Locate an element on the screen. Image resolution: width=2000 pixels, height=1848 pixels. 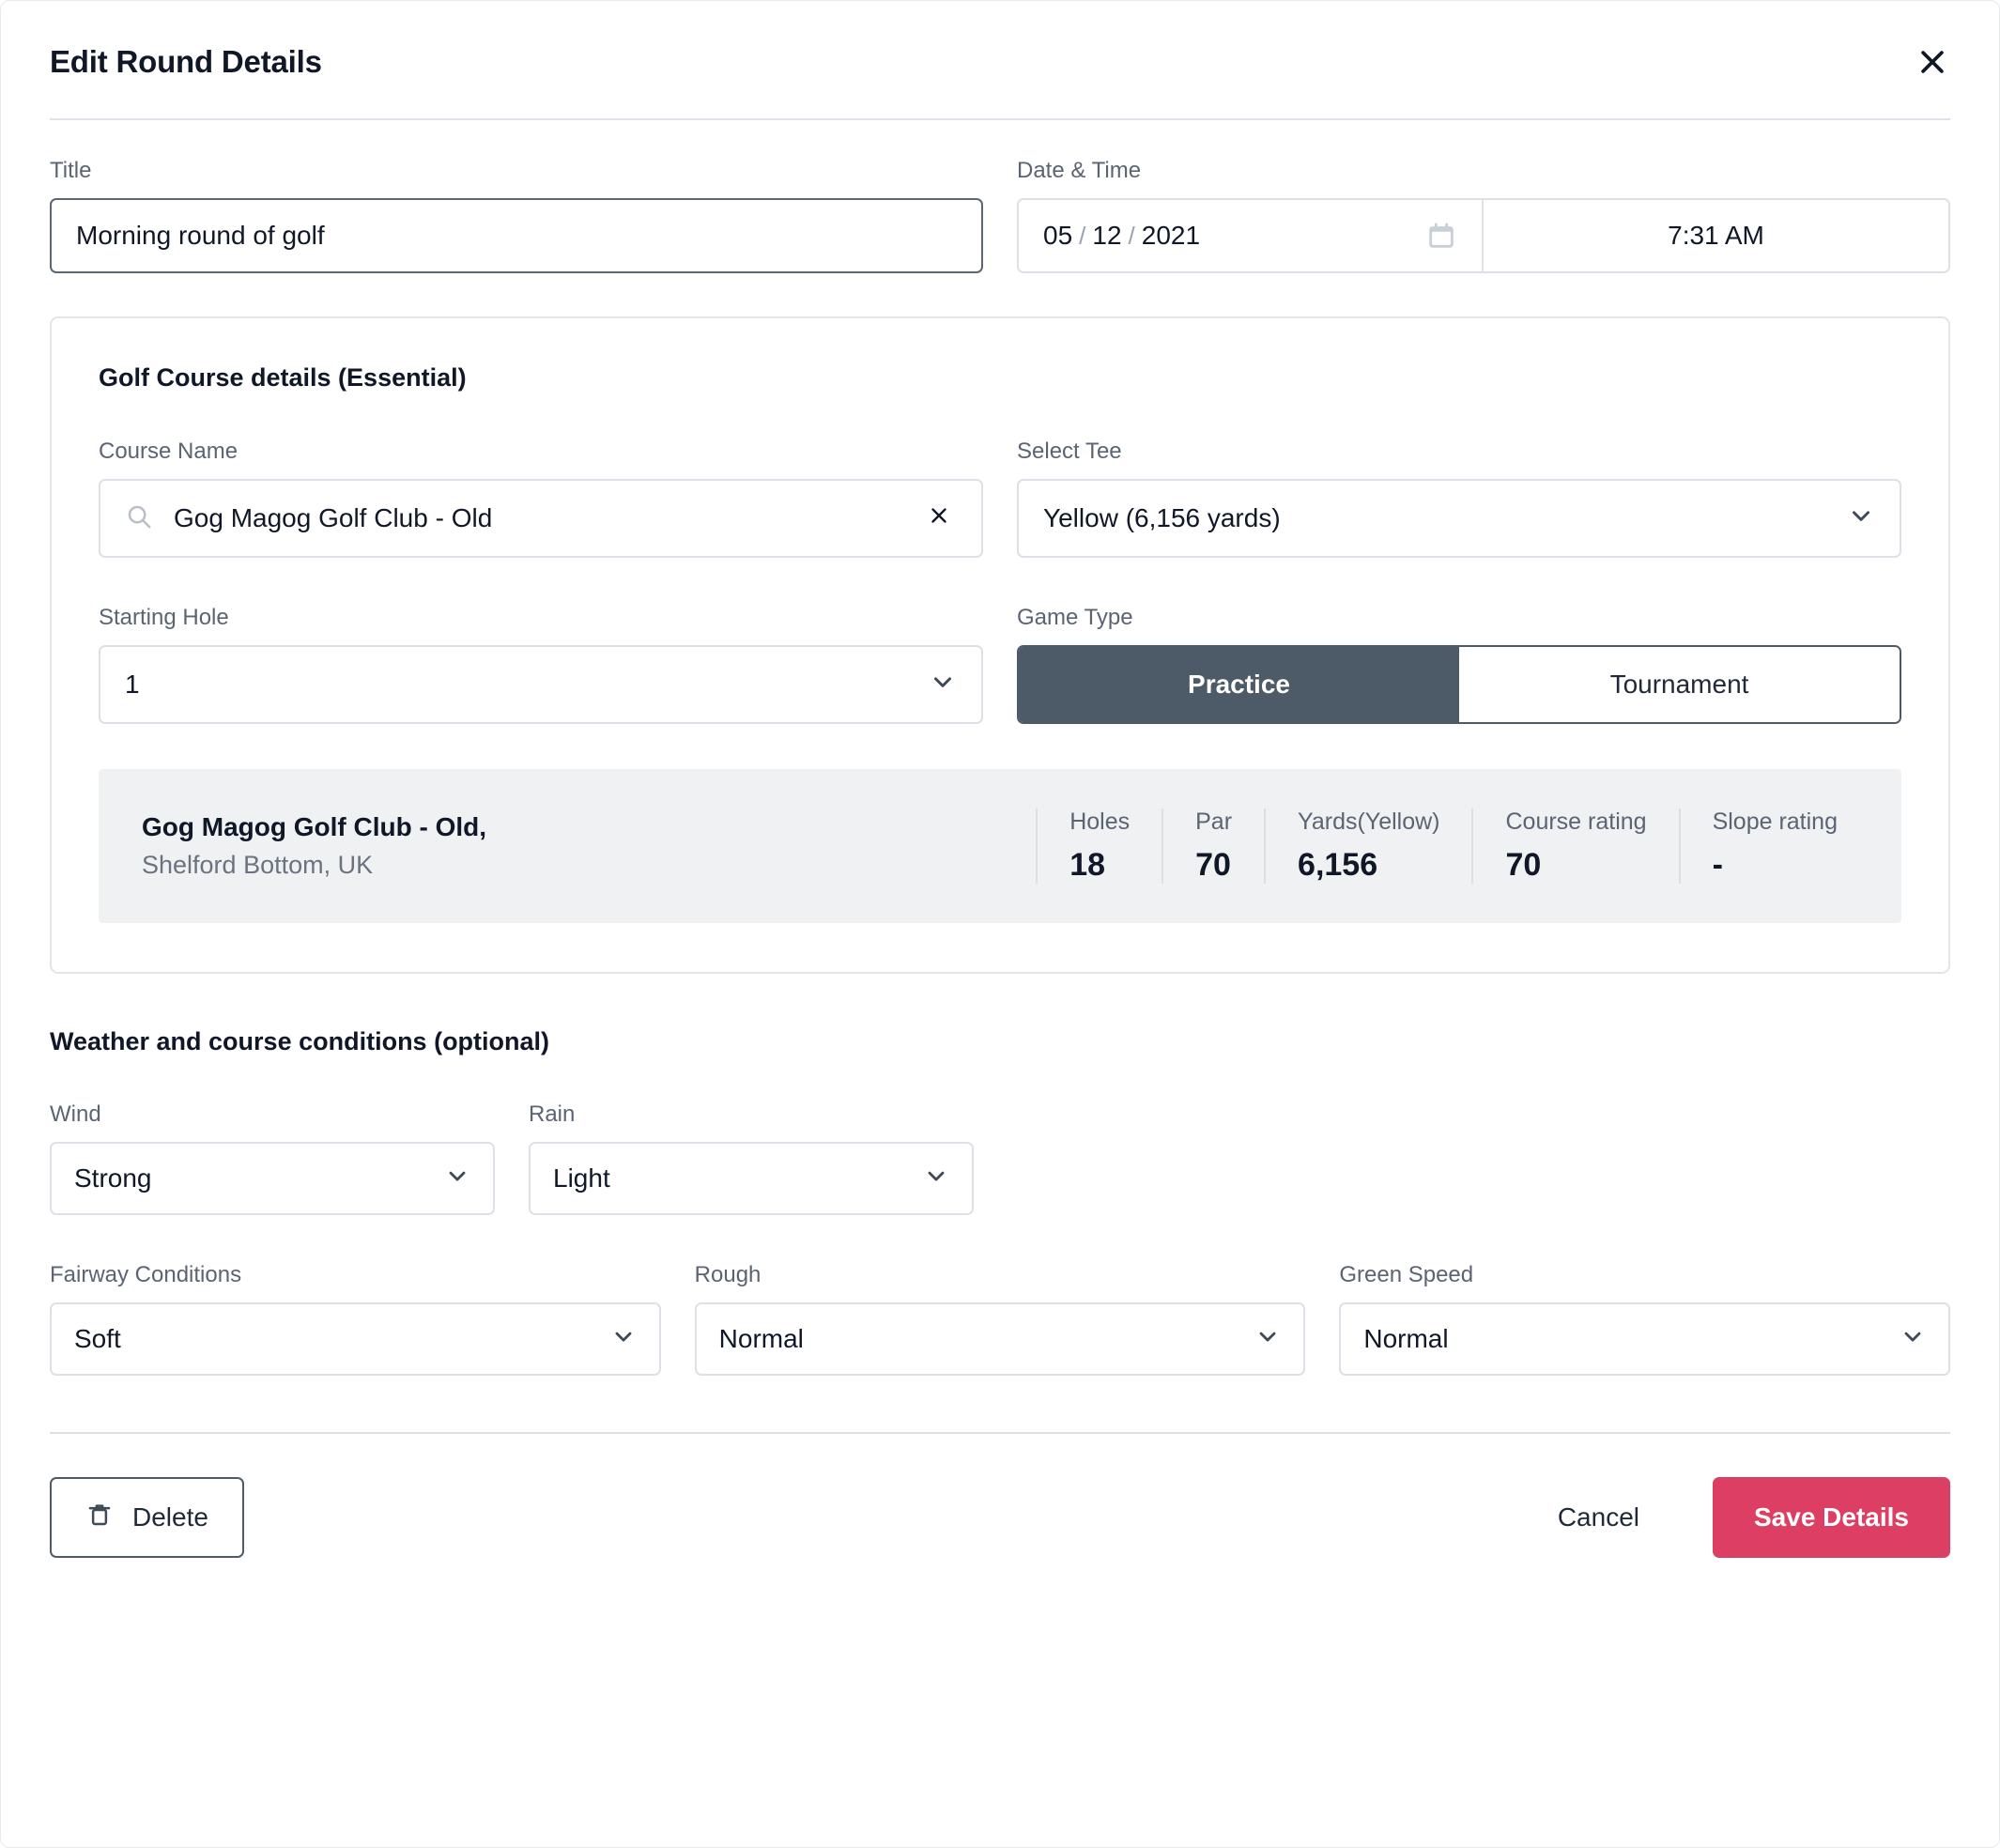
rough-value: Normal is located at coordinates (761, 1338).